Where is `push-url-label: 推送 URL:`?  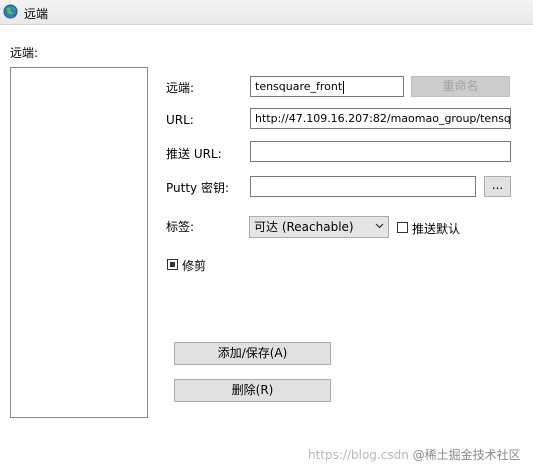 push-url-label: 推送 URL: is located at coordinates (194, 154).